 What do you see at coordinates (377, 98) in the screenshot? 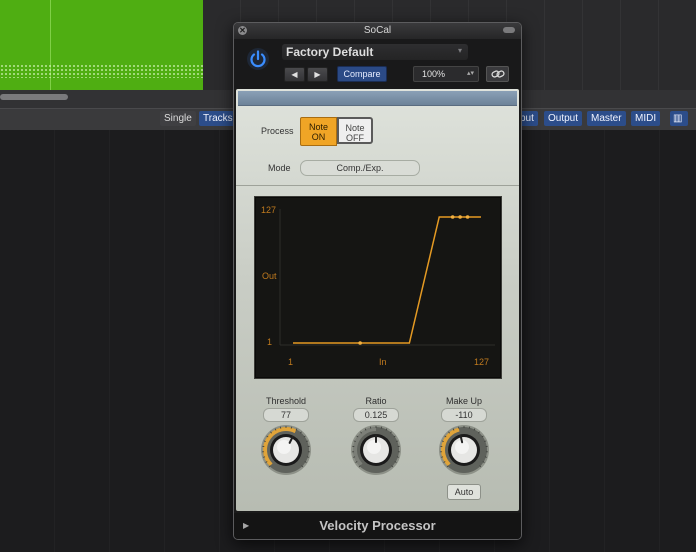
I see `panel-header-strip` at bounding box center [377, 98].